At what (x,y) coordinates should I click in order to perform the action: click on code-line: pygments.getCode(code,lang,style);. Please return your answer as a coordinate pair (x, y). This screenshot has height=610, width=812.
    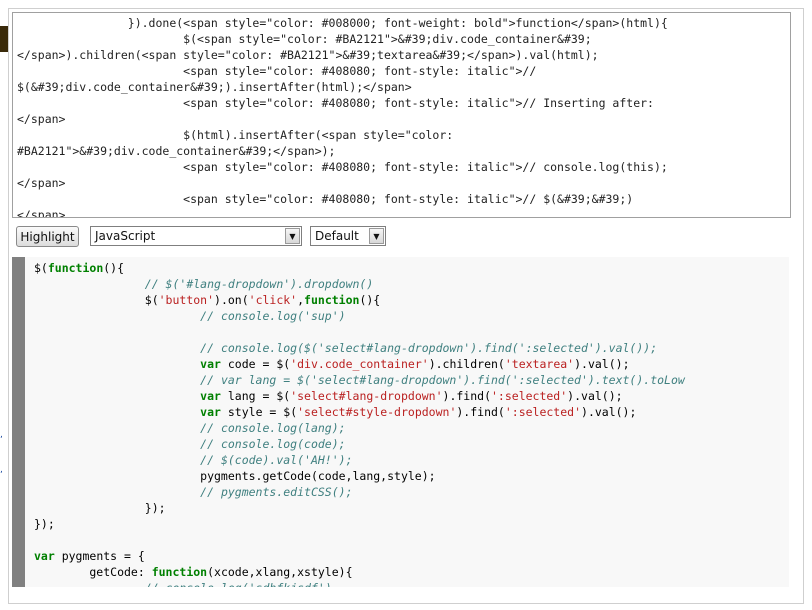
    Looking at the image, I should click on (359, 476).